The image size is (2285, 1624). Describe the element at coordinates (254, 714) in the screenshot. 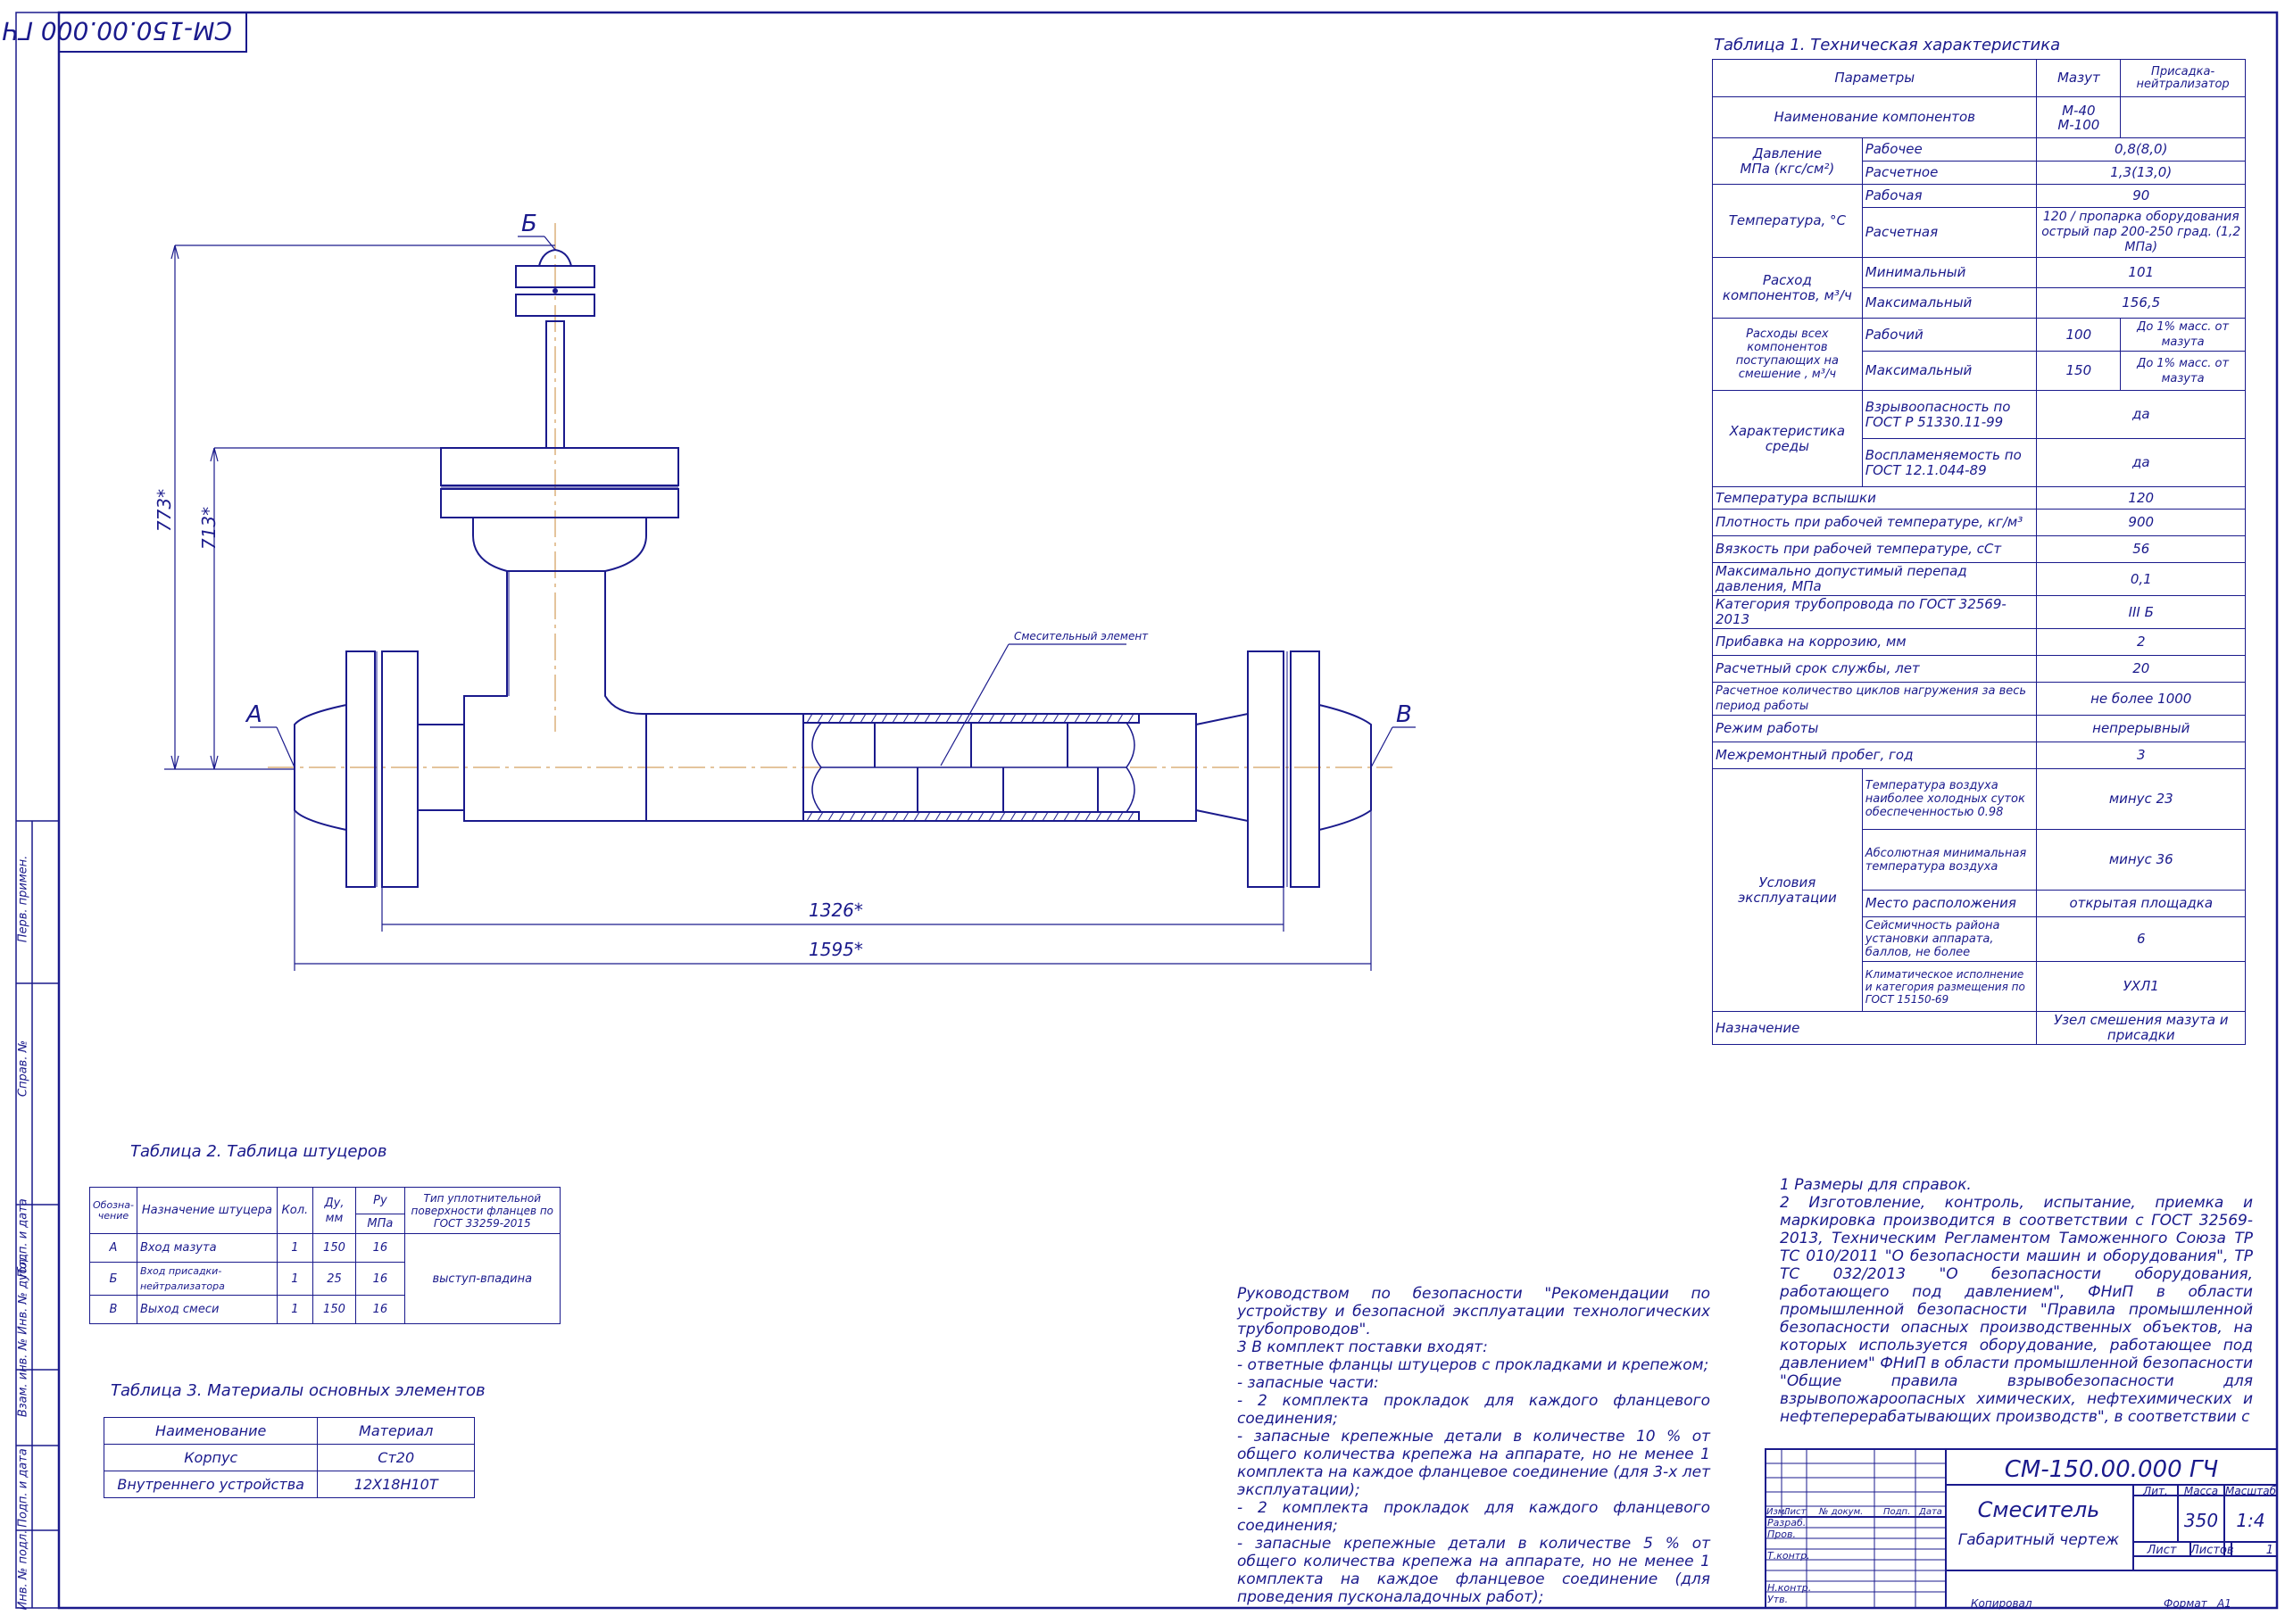

I see `label-a: А` at that location.